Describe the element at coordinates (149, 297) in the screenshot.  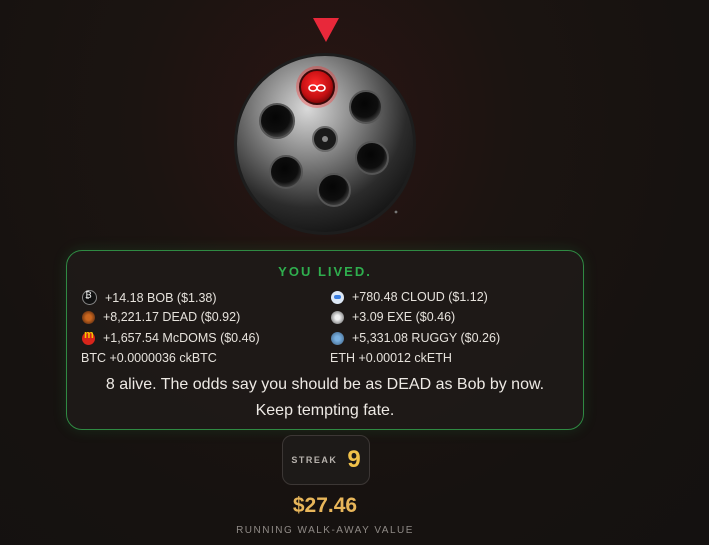
I see `reward-bob: +14.18 BOB ($1.38)` at that location.